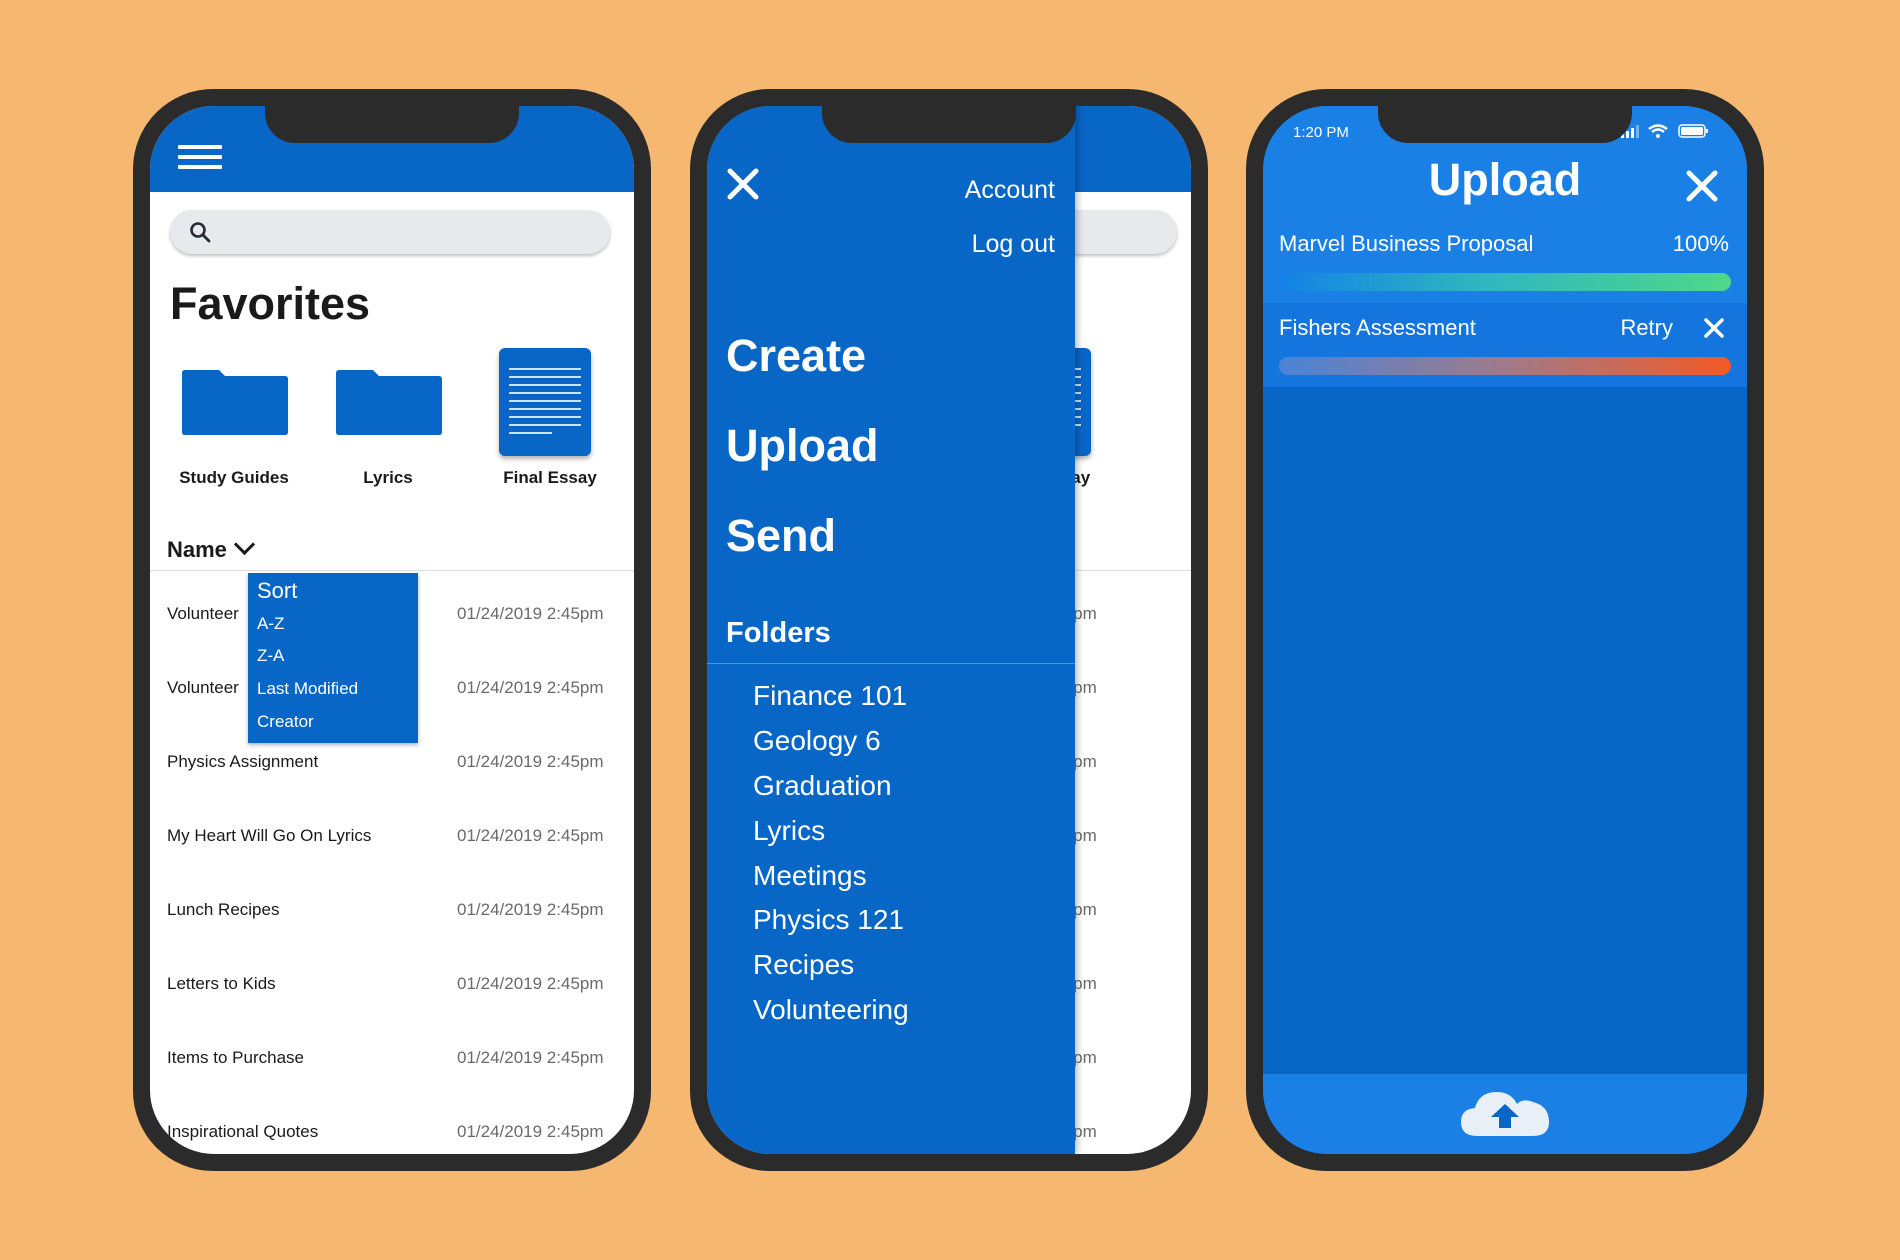  Describe the element at coordinates (1646, 328) in the screenshot. I see `retry-button: Retry` at that location.